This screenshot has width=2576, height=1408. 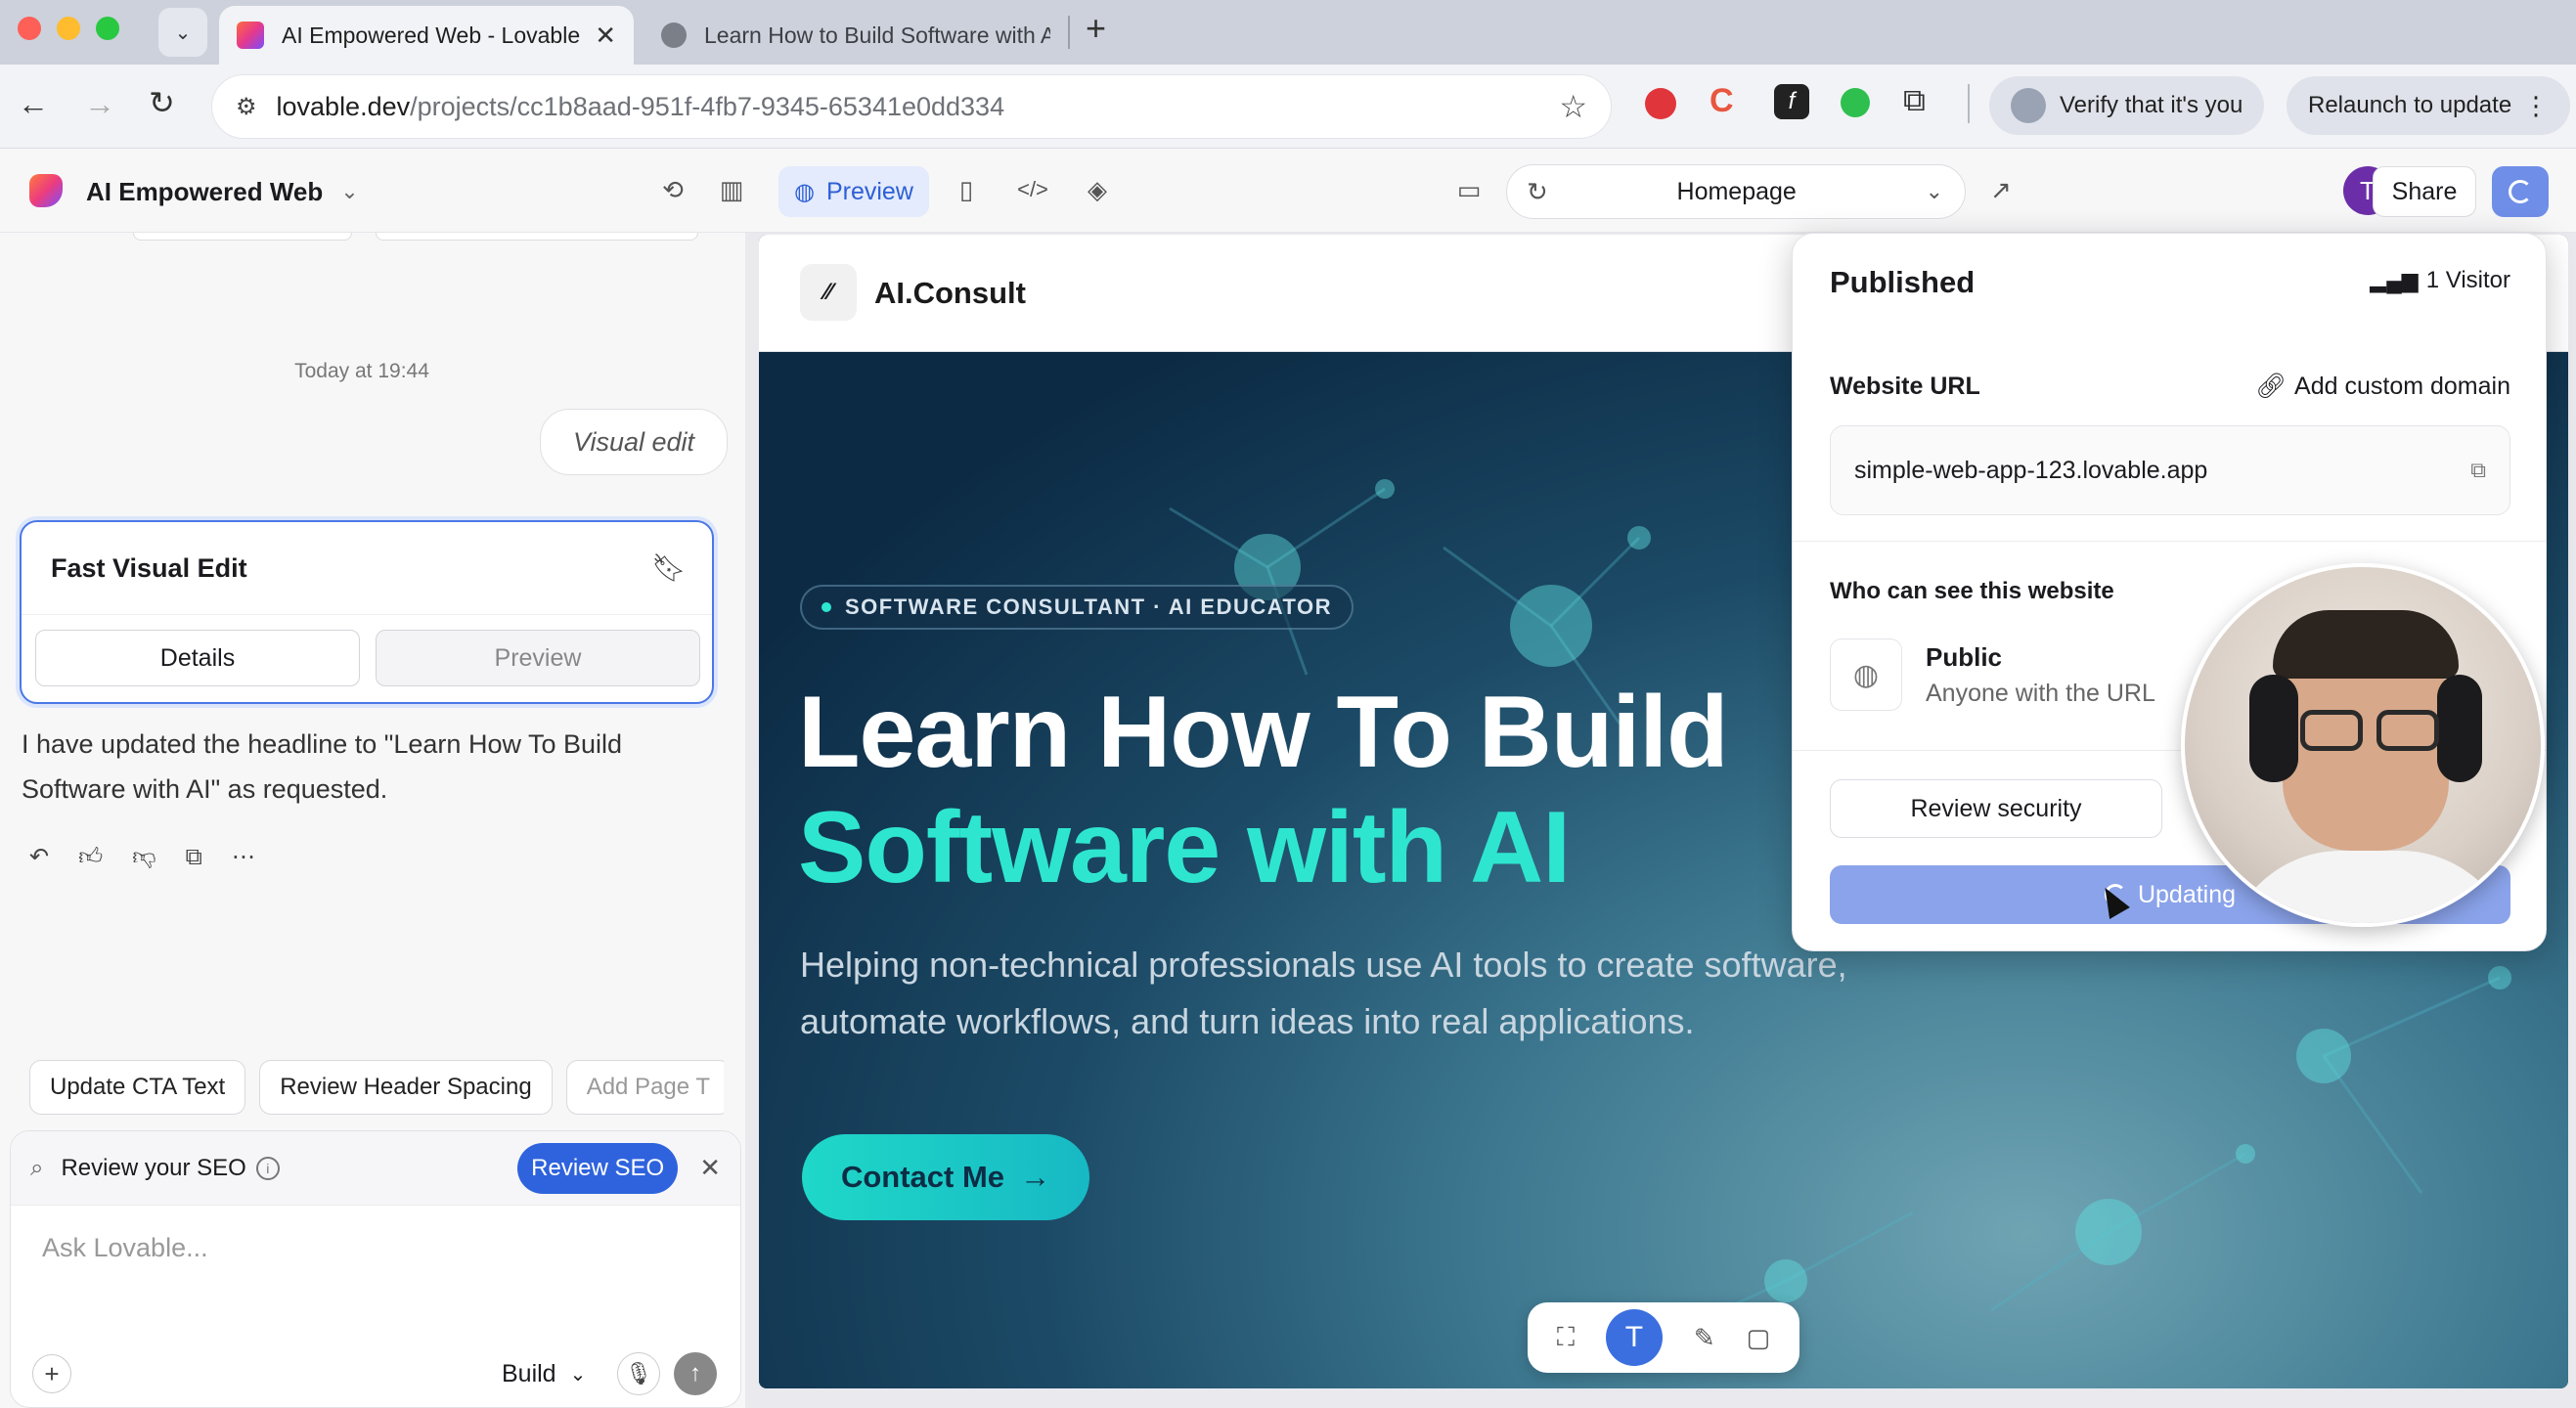 What do you see at coordinates (197, 658) in the screenshot?
I see `card-tab-details: Details` at bounding box center [197, 658].